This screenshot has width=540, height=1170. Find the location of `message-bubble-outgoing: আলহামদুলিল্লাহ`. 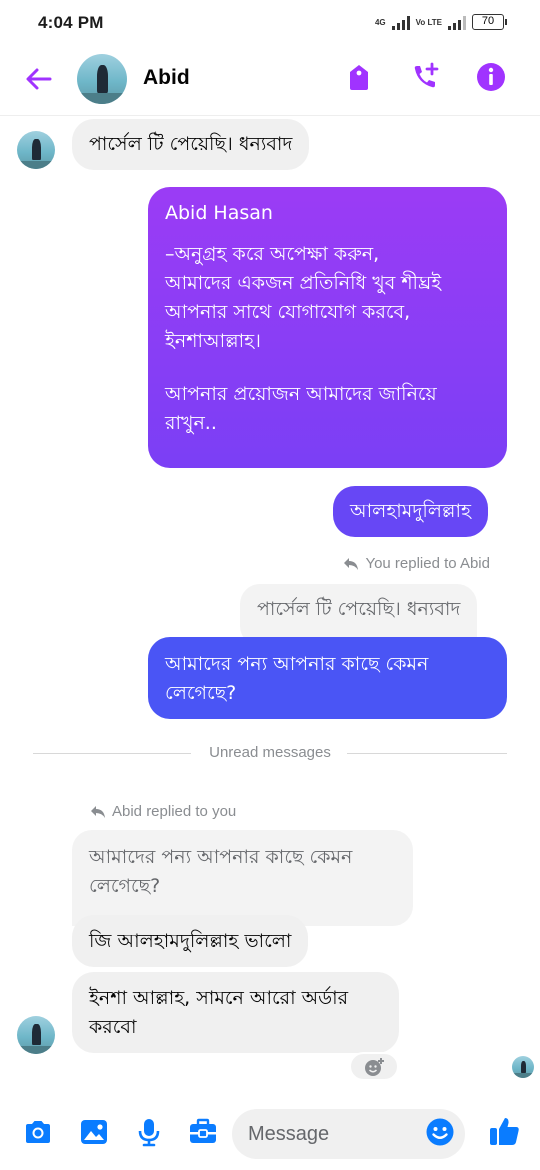

message-bubble-outgoing: আলহামদুলিল্লাহ is located at coordinates (410, 511).